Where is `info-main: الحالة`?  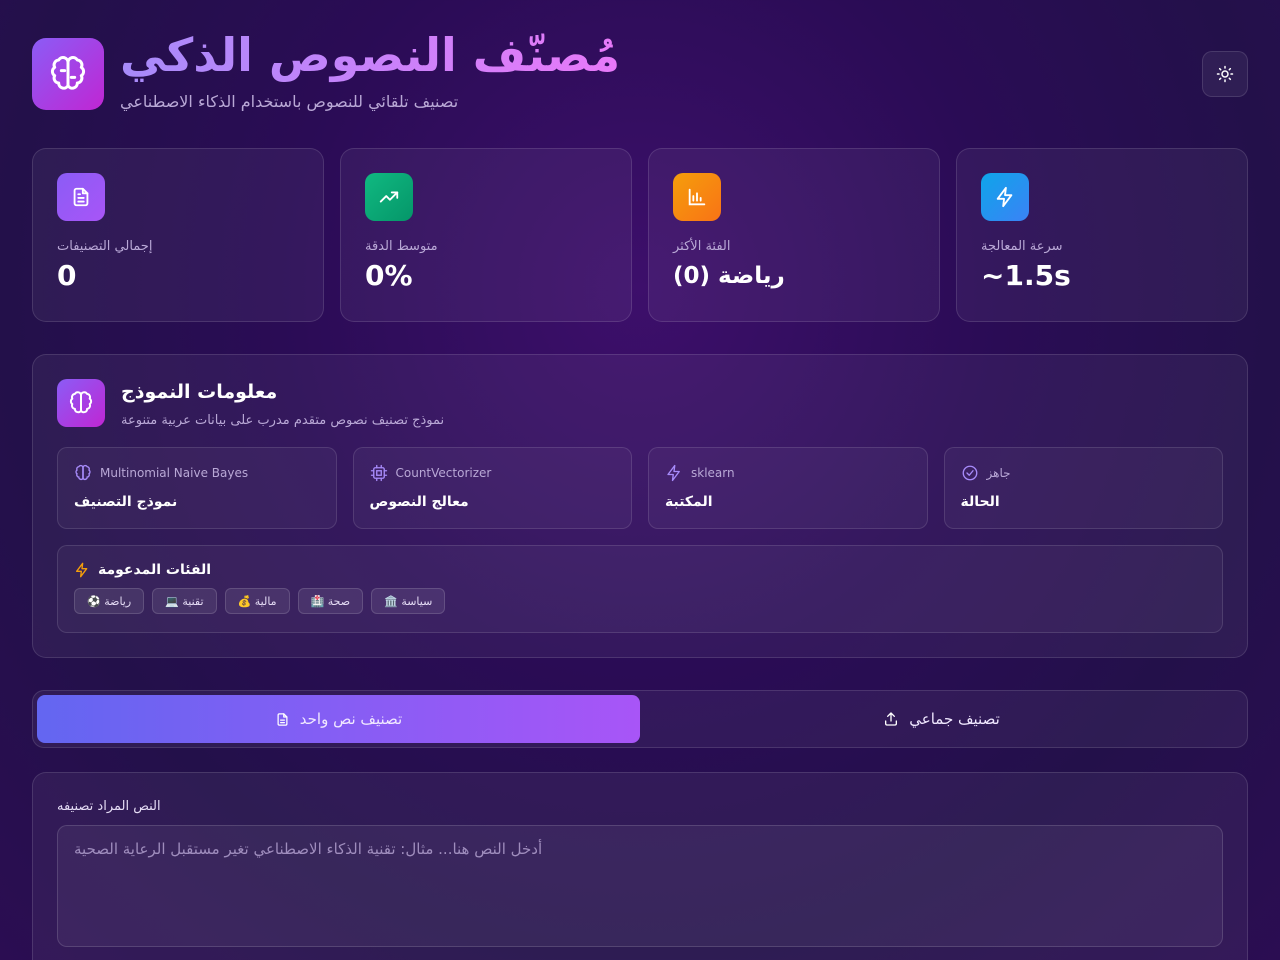 info-main: الحالة is located at coordinates (980, 502).